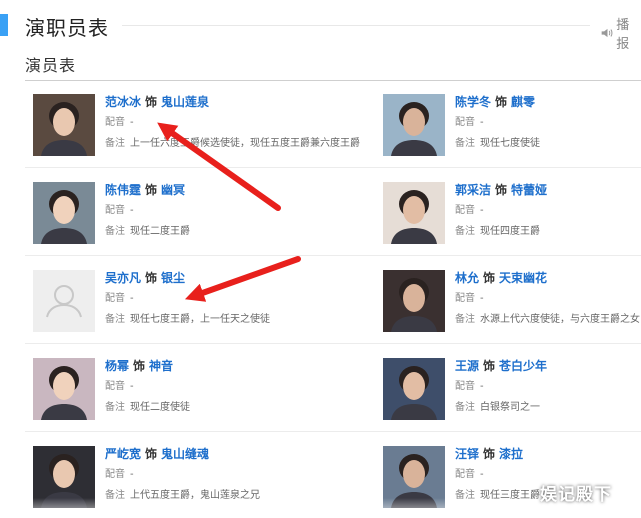 This screenshot has height=518, width=641. Describe the element at coordinates (147, 386) in the screenshot. I see `cast-info: 杨幂饰神音 配音 - 备注 现任二度使徒` at that location.